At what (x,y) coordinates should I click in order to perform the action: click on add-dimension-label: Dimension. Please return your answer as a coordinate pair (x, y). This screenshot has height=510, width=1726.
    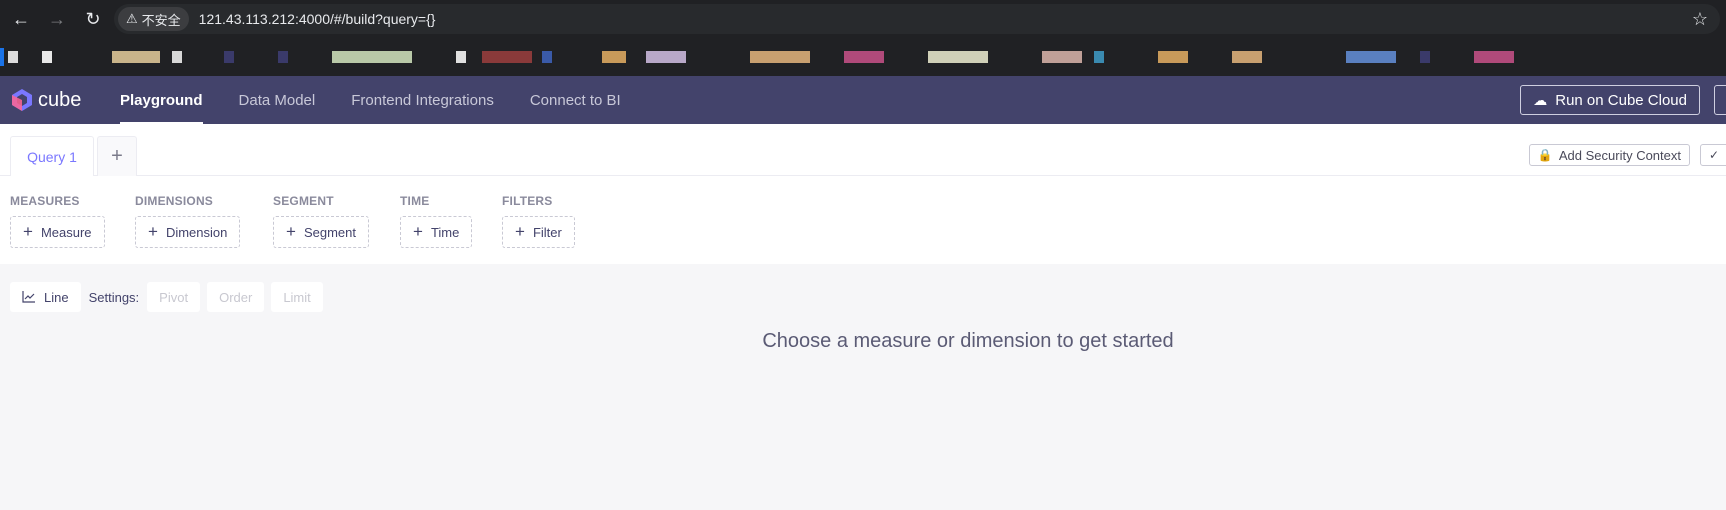
    Looking at the image, I should click on (196, 232).